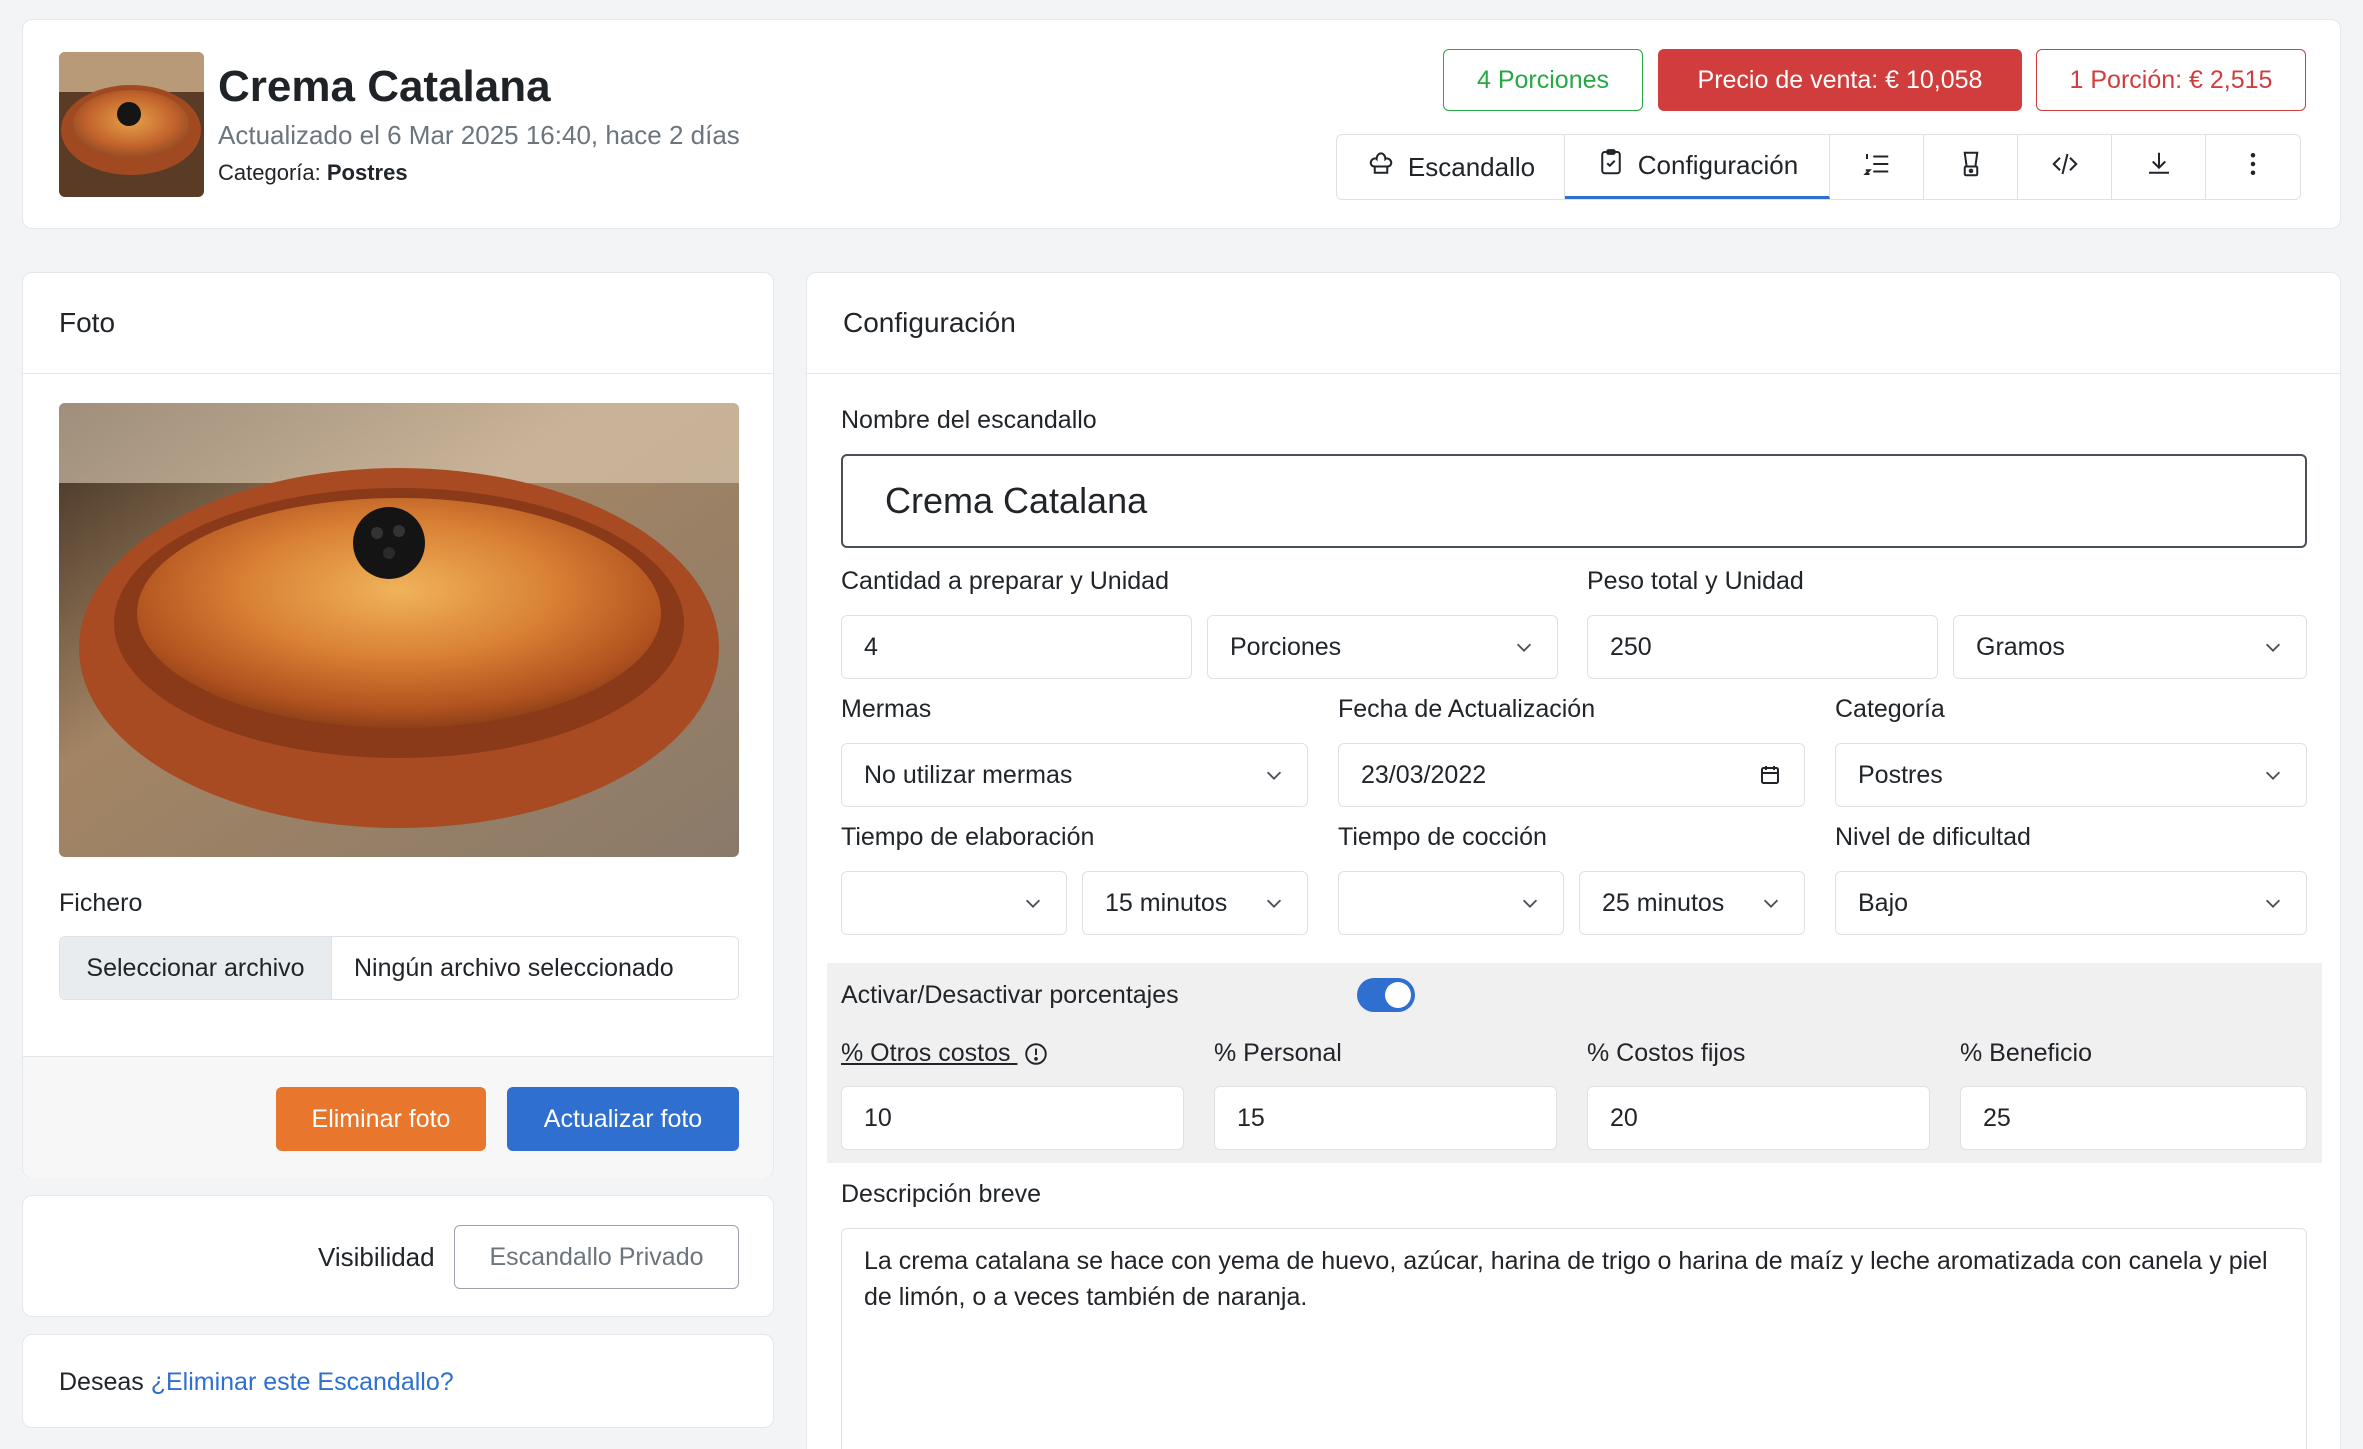 Image resolution: width=2363 pixels, height=1449 pixels. Describe the element at coordinates (196, 968) in the screenshot. I see `choose-file-button: Seleccionar archivo` at that location.